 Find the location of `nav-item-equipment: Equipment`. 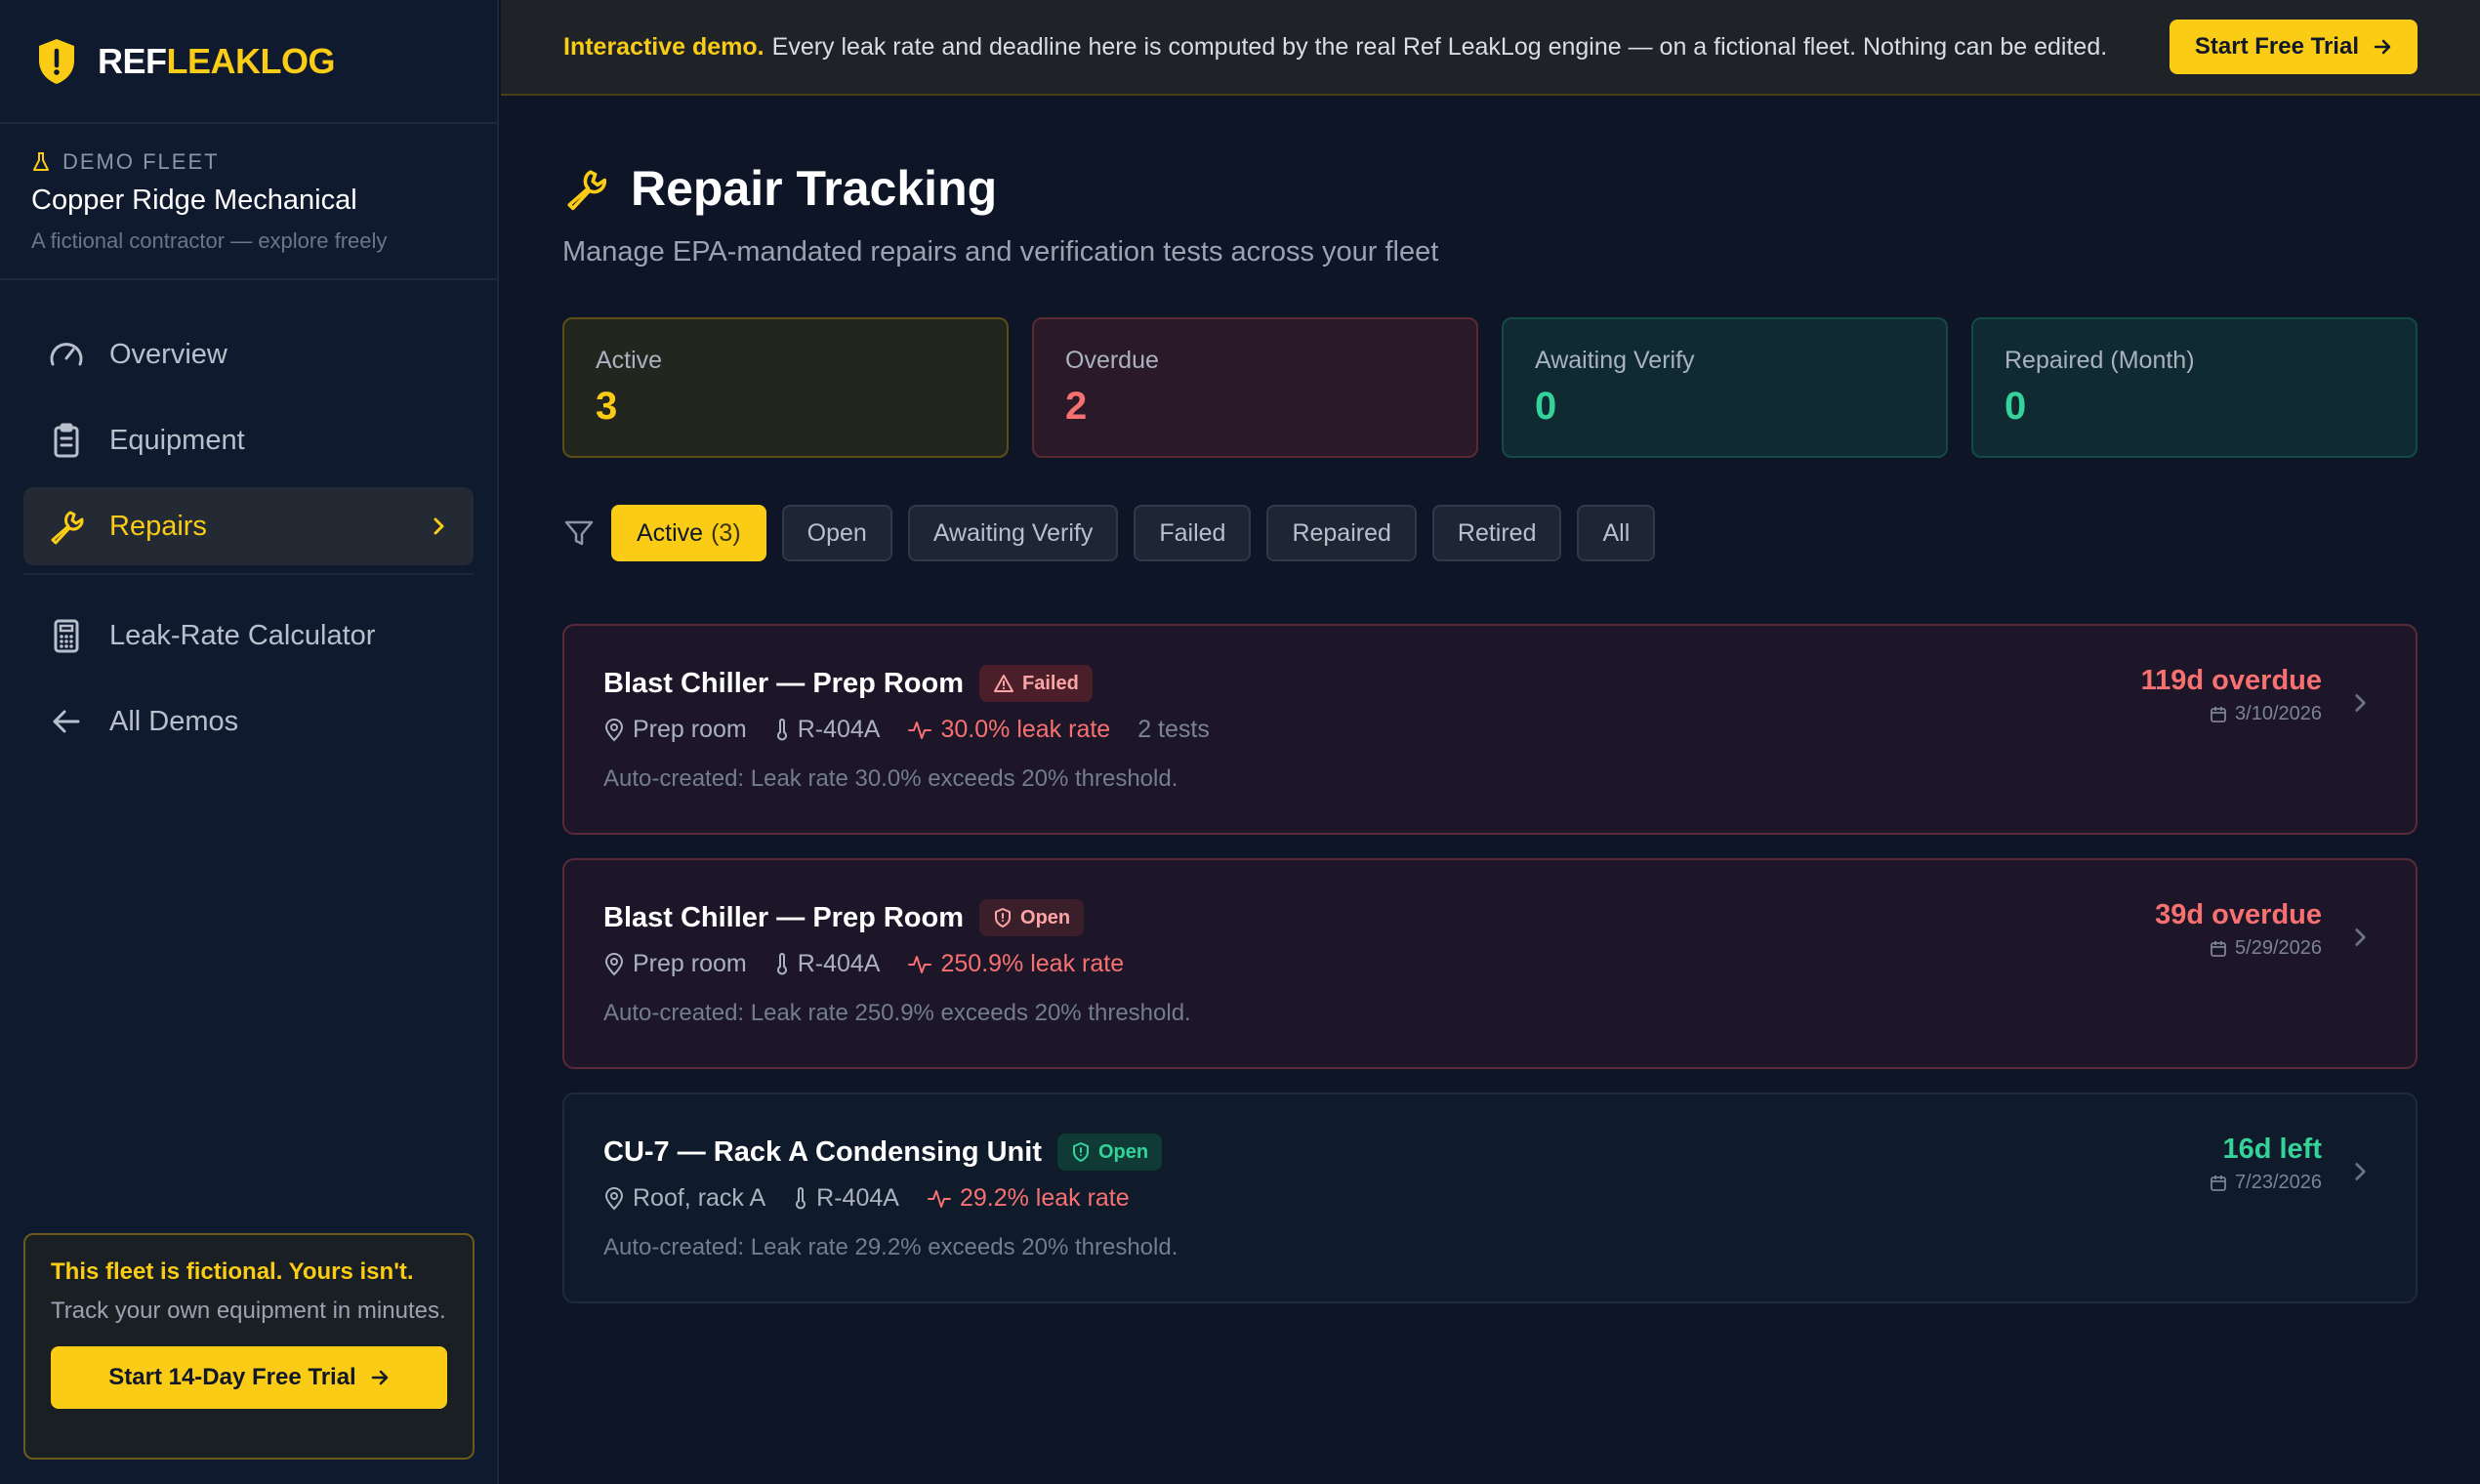

nav-item-equipment: Equipment is located at coordinates (248, 440).